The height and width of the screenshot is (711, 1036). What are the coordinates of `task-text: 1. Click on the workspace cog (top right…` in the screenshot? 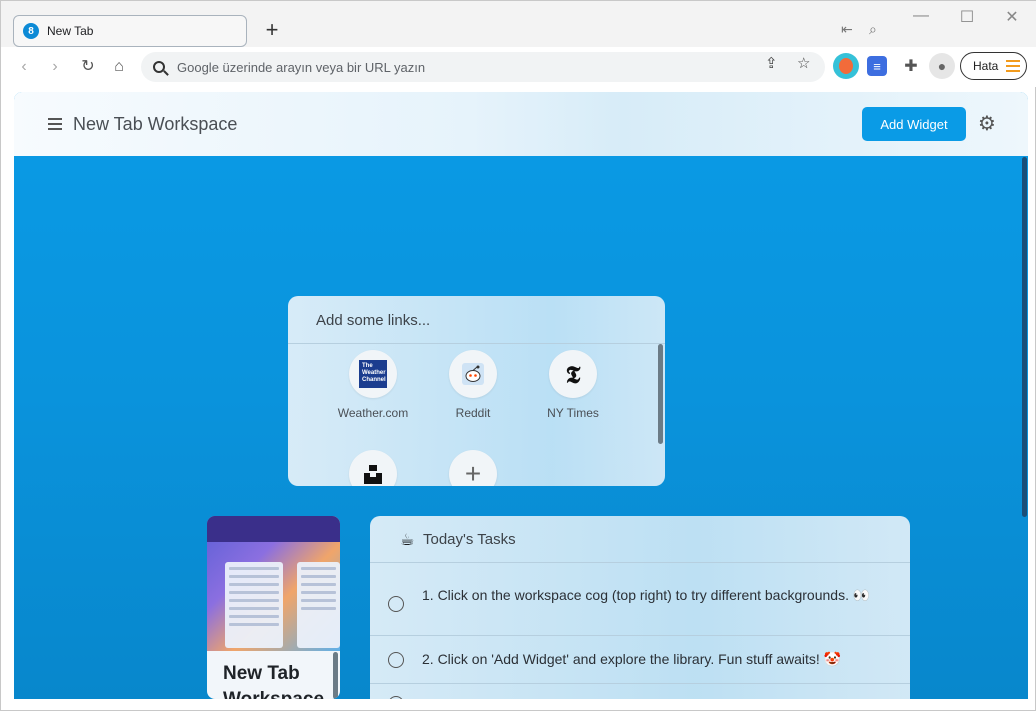 It's located at (646, 595).